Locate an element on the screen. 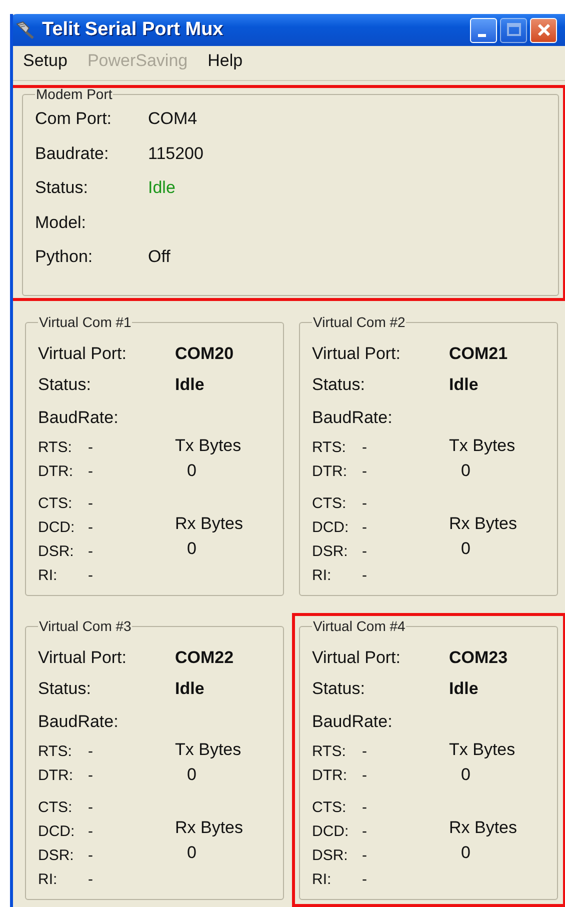 The width and height of the screenshot is (565, 907). field-label: Python: is located at coordinates (64, 257).